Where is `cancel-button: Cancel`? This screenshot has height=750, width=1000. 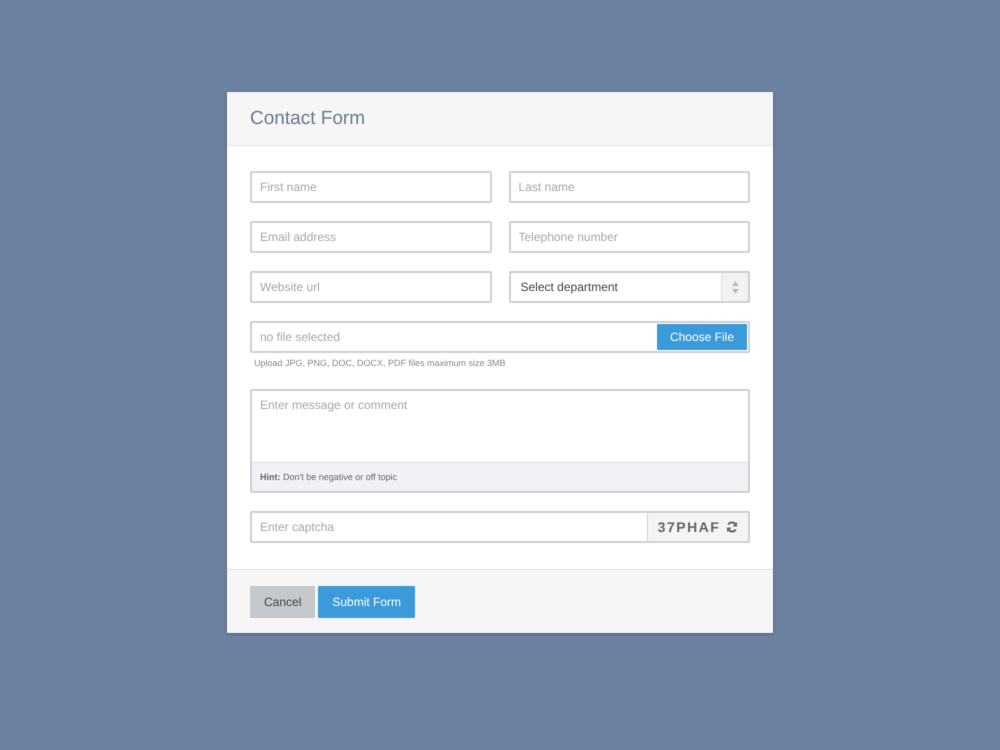
cancel-button: Cancel is located at coordinates (283, 602).